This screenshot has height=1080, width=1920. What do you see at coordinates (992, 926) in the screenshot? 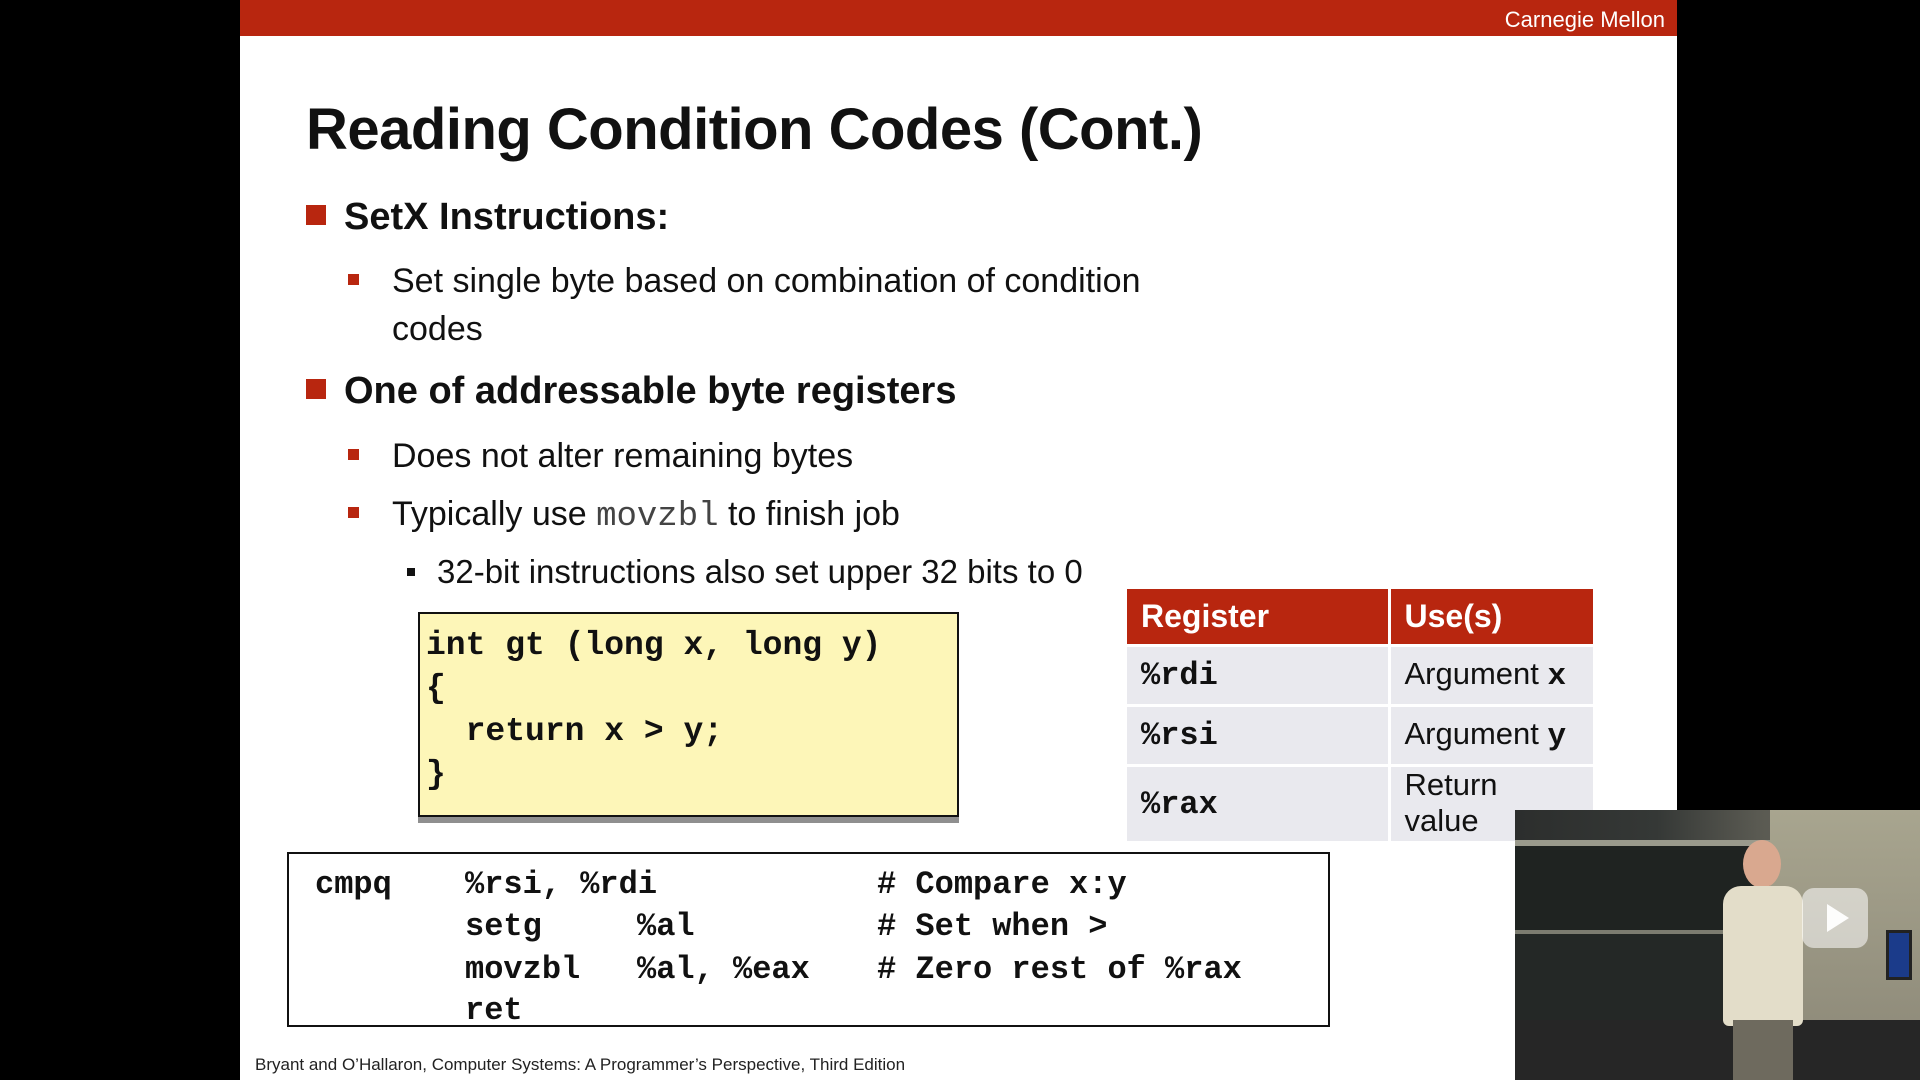
I see `asm-comment: # Set when >` at bounding box center [992, 926].